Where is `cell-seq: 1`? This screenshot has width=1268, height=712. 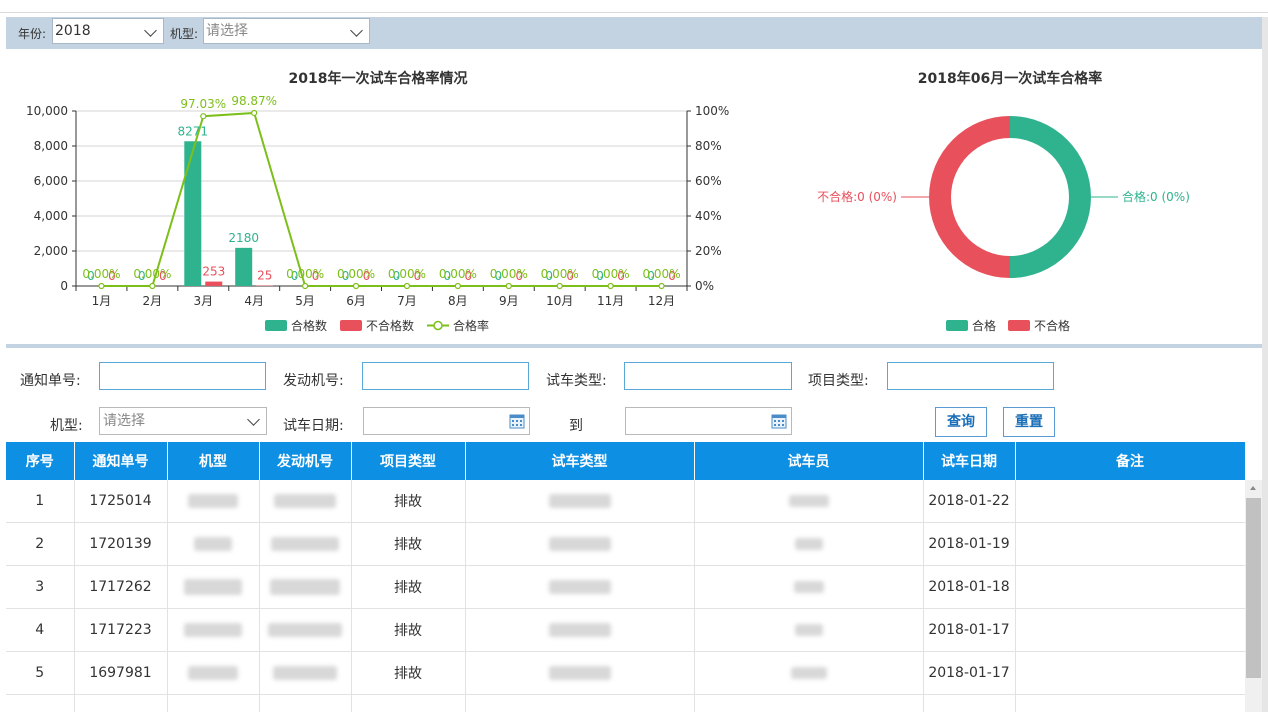
cell-seq: 1 is located at coordinates (40, 501).